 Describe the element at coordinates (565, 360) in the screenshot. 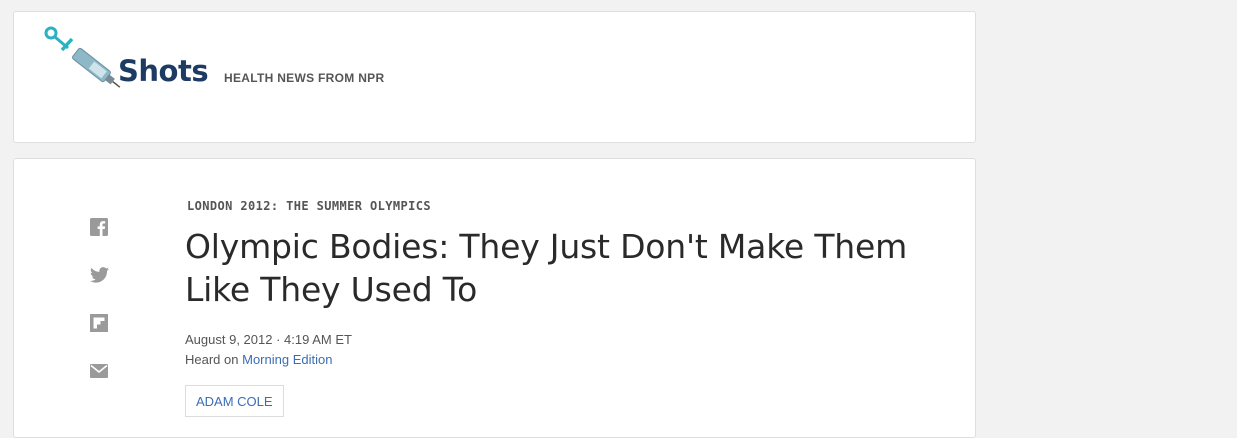

I see `heard-on: Heard on Morning Edition` at that location.